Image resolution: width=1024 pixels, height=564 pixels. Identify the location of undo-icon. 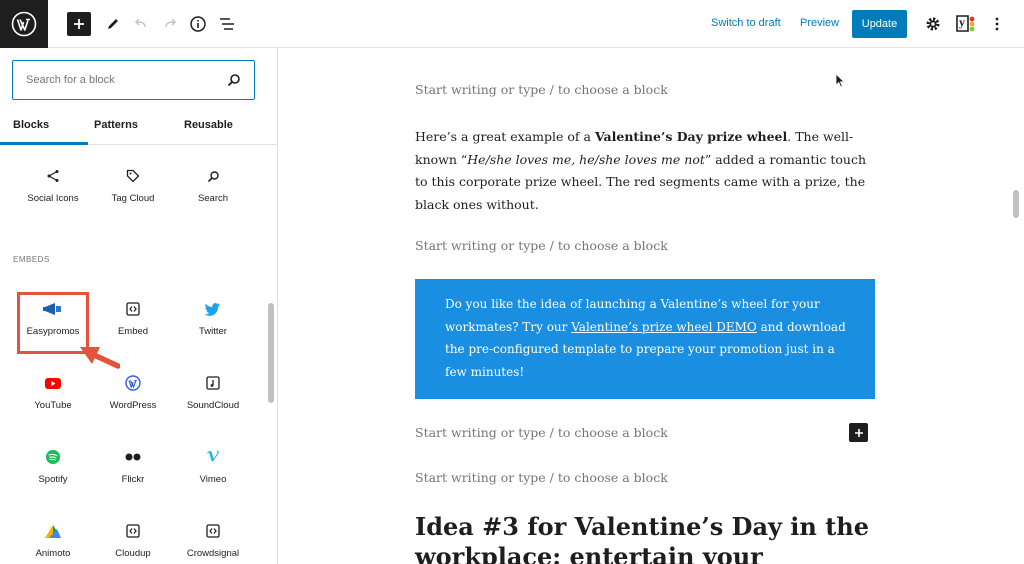
(140, 23).